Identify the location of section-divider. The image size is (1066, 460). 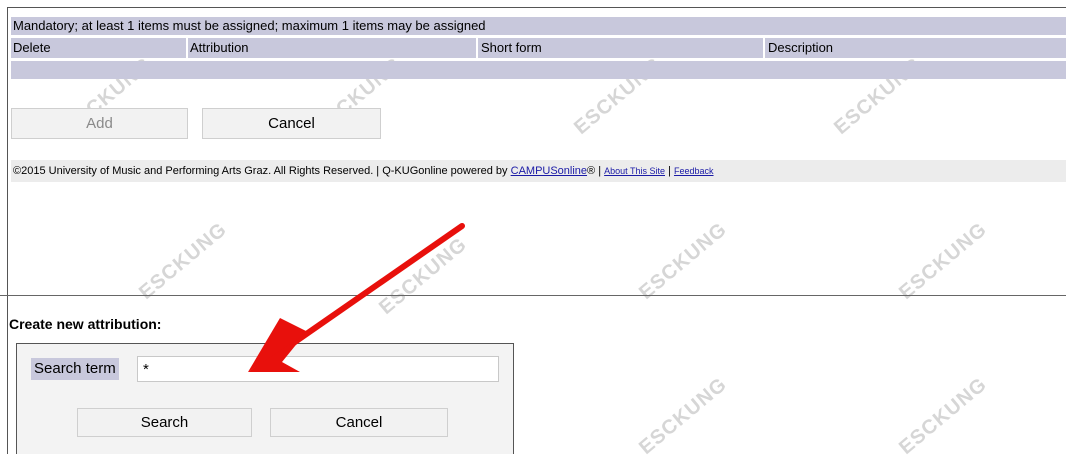
(533, 295).